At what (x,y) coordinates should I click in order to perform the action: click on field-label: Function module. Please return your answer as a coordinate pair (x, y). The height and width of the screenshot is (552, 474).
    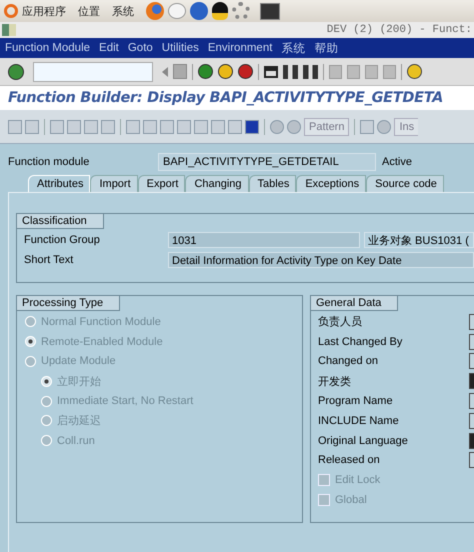
    Looking at the image, I should click on (49, 162).